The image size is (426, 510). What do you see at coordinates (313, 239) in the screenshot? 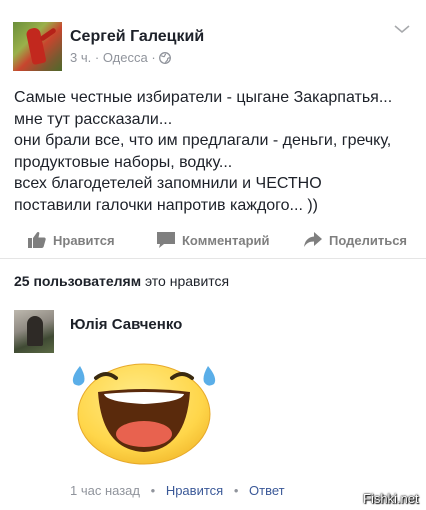
I see `share-arrow-icon` at bounding box center [313, 239].